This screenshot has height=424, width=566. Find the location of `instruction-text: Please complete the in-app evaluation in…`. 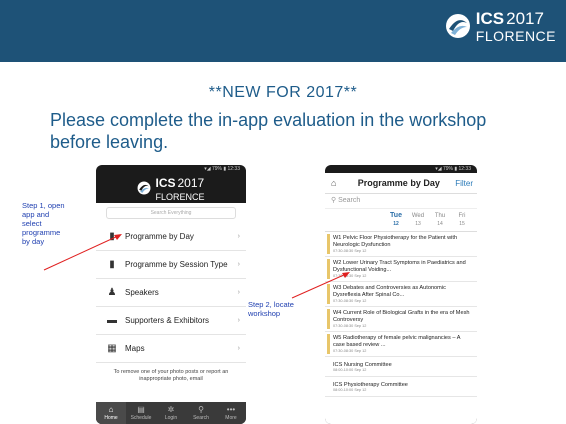

instruction-text: Please complete the in-app evaluation in… is located at coordinates (268, 131).